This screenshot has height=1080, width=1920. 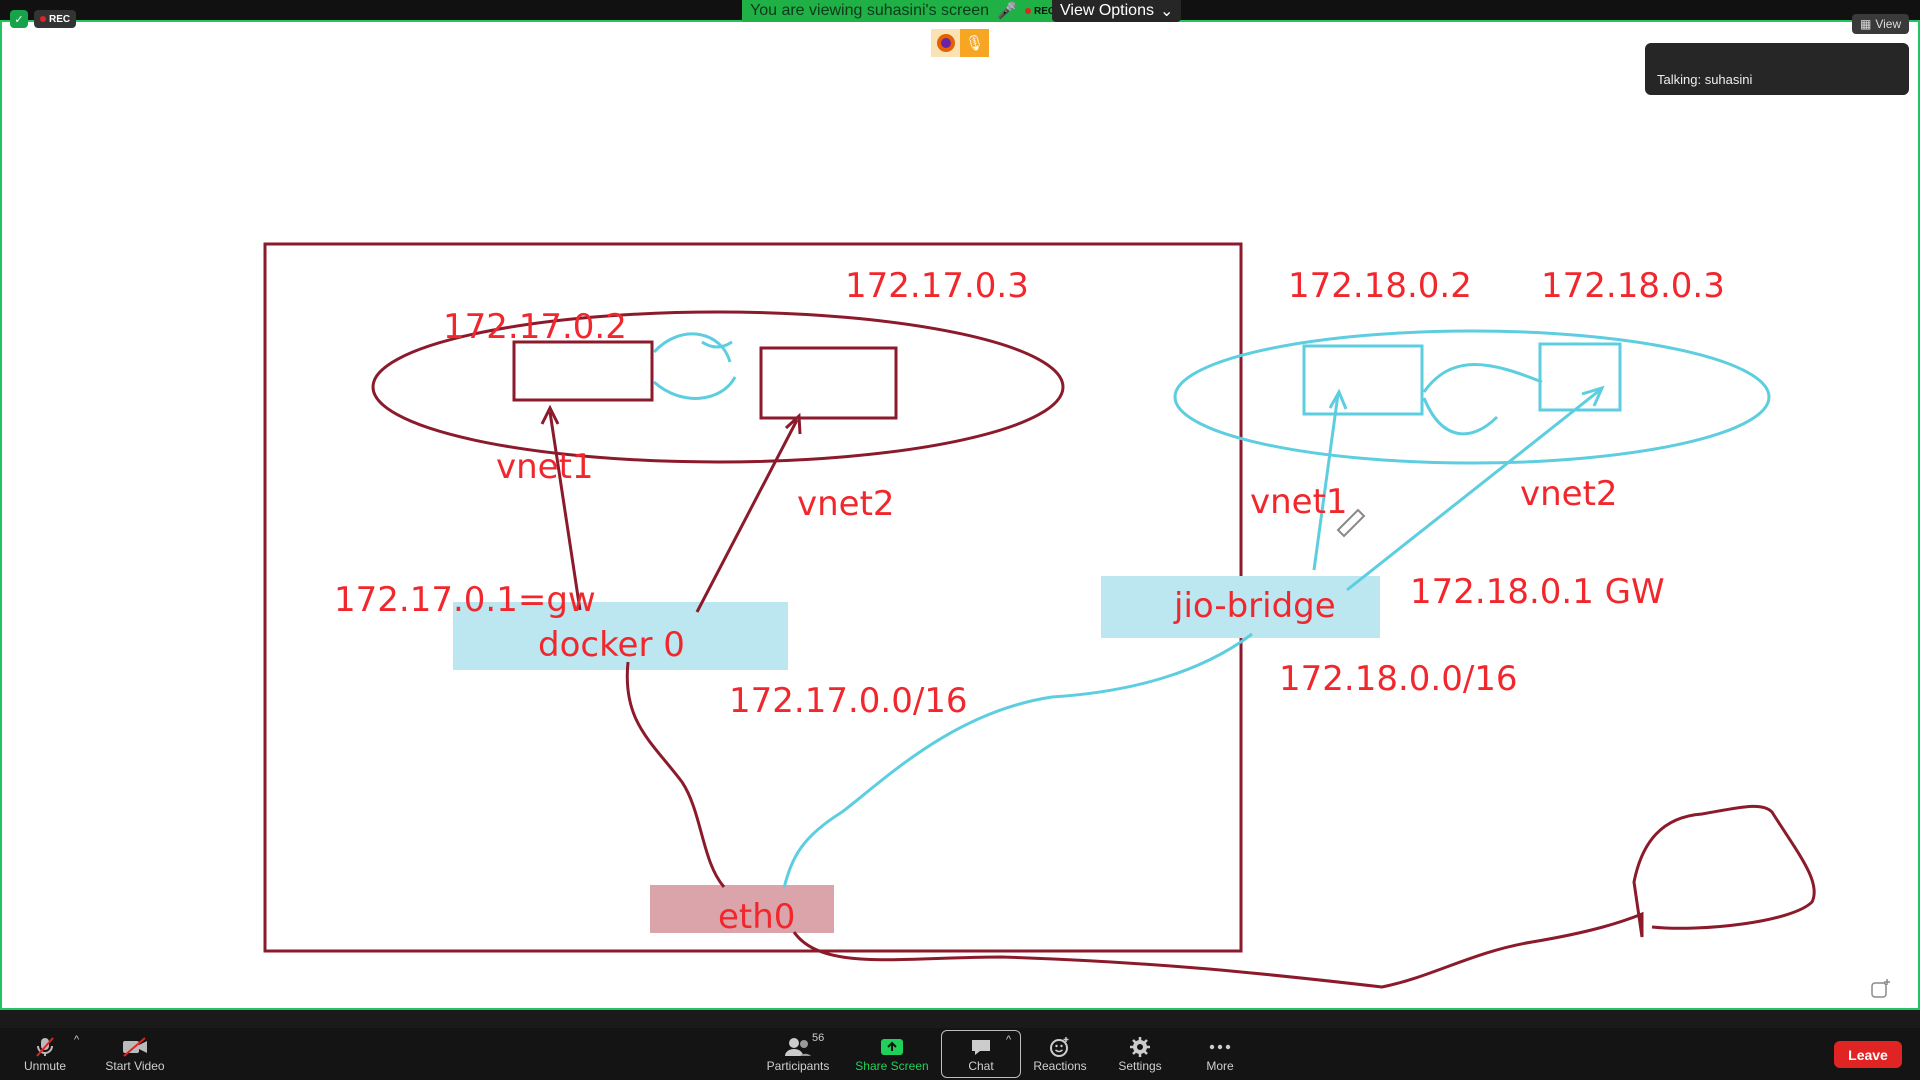 I want to click on right-ip-container1: 172.18.0.2, so click(x=1380, y=286).